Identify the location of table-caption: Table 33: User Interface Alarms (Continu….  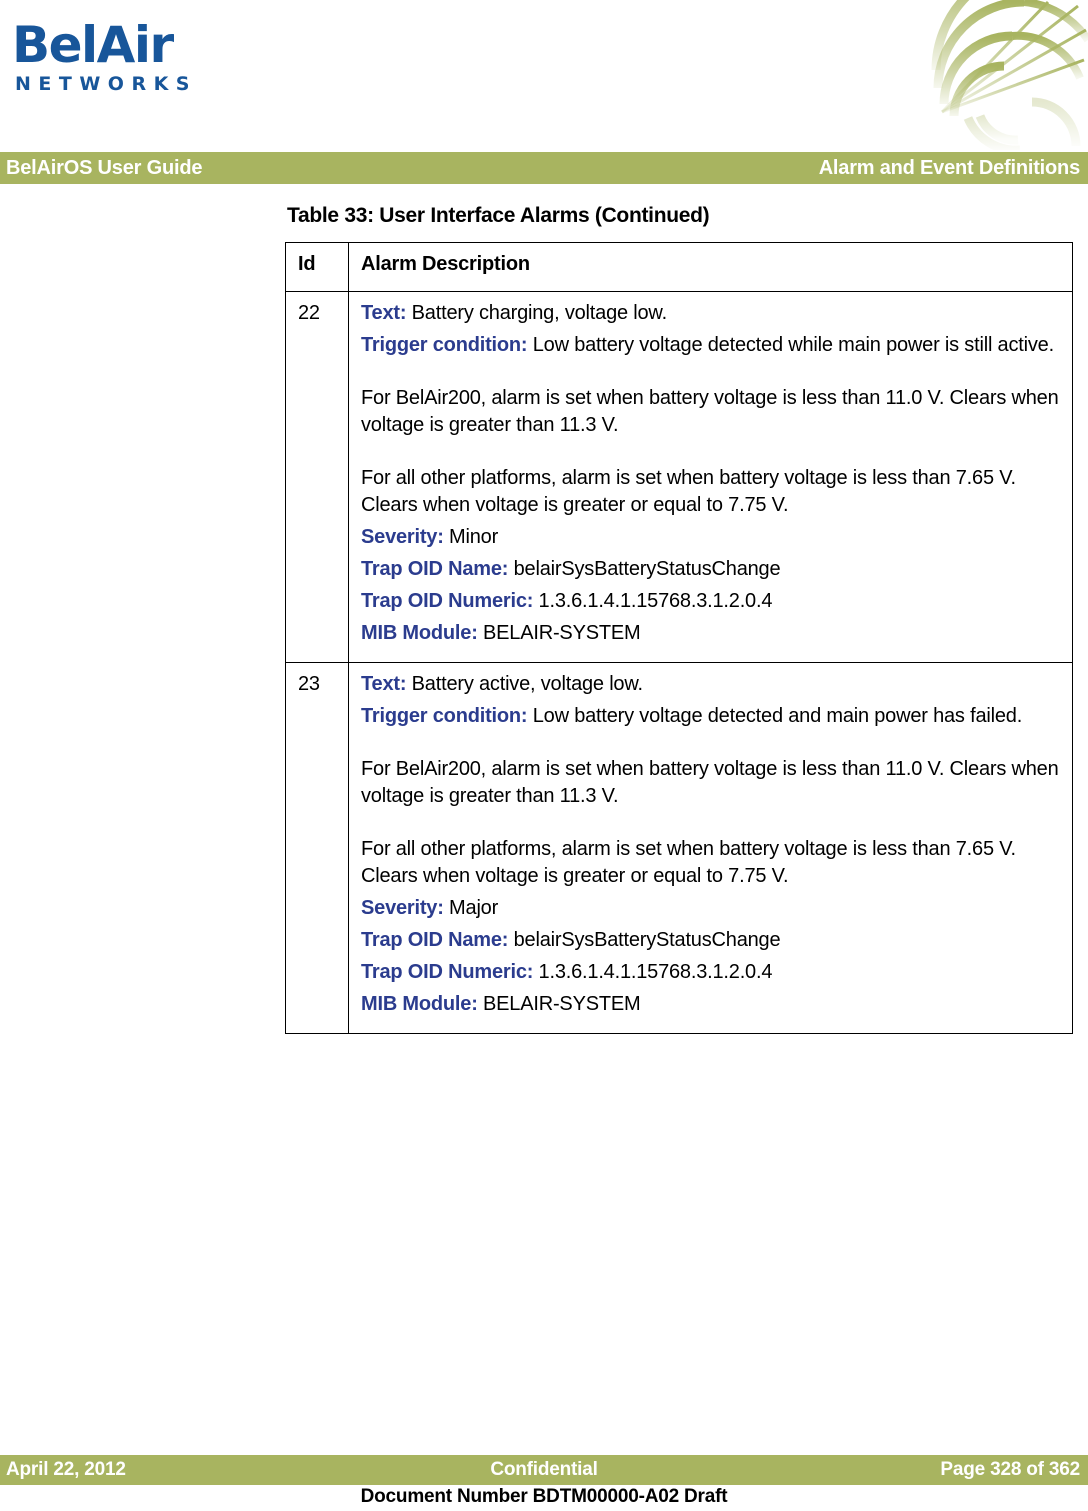
(498, 215).